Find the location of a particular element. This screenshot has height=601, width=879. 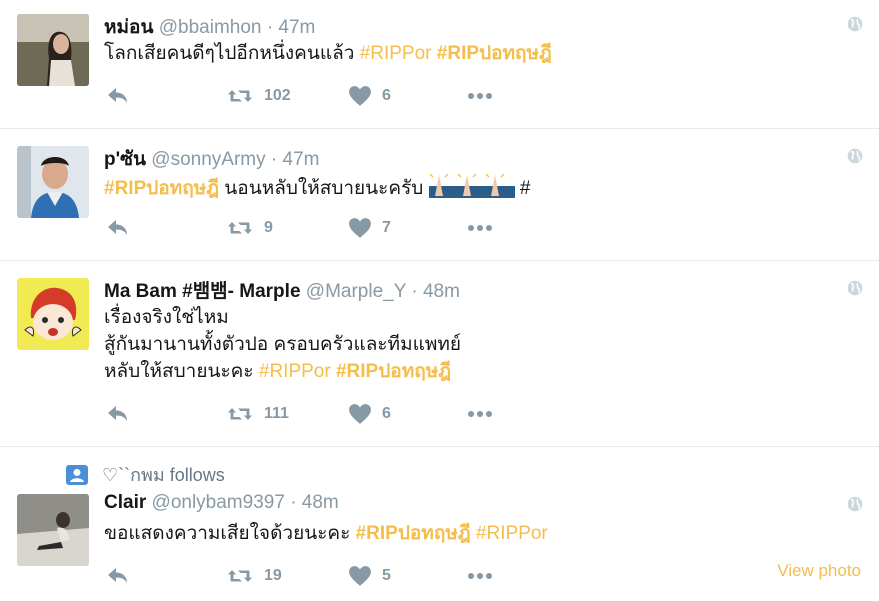

username: @bbaimhon is located at coordinates (210, 27).